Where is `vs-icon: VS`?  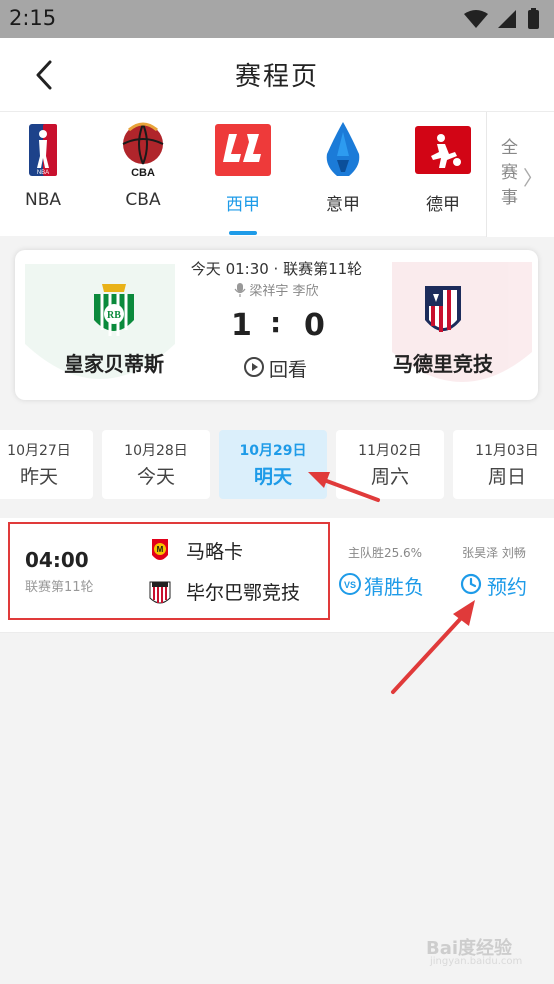 vs-icon: VS is located at coordinates (350, 584).